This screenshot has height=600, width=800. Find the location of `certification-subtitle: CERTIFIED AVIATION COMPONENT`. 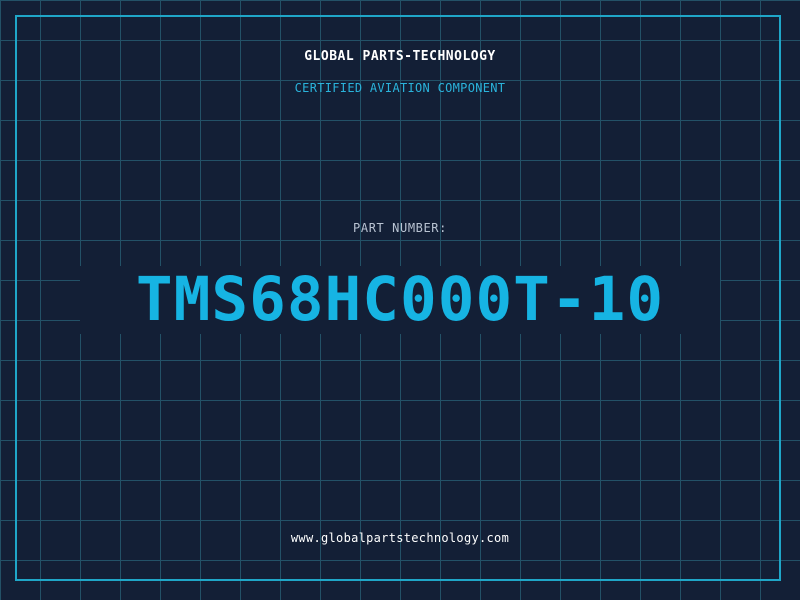

certification-subtitle: CERTIFIED AVIATION COMPONENT is located at coordinates (400, 88).